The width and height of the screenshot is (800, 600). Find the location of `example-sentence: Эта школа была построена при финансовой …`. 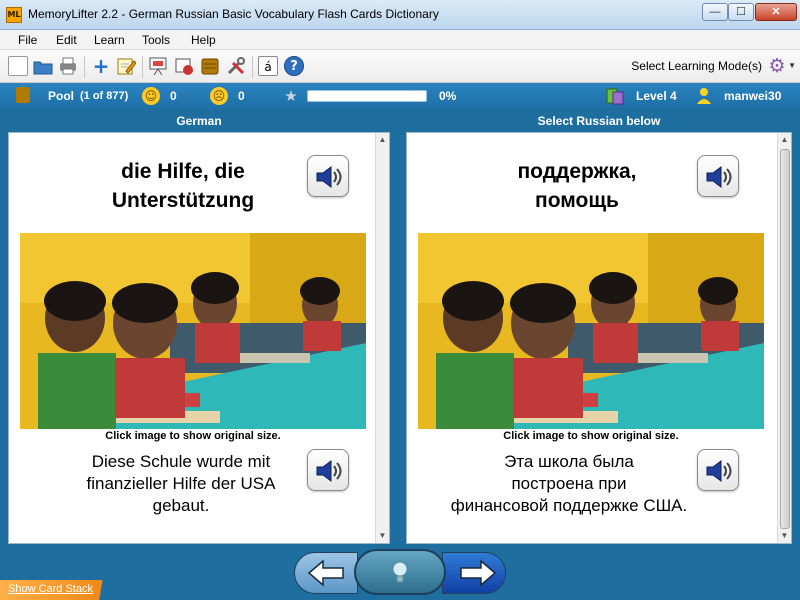

example-sentence: Эта школа была построена при финансовой … is located at coordinates (569, 484).